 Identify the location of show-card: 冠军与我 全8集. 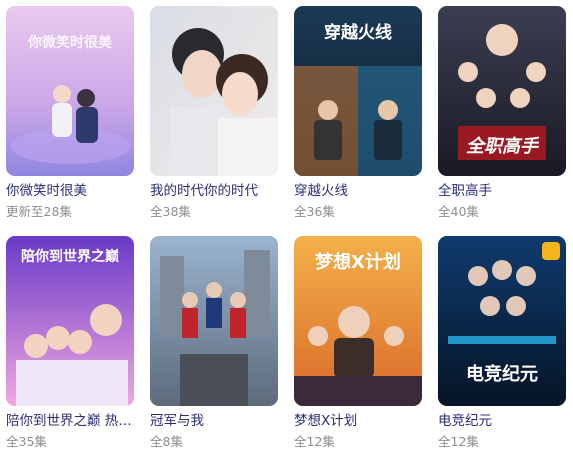
(214, 343).